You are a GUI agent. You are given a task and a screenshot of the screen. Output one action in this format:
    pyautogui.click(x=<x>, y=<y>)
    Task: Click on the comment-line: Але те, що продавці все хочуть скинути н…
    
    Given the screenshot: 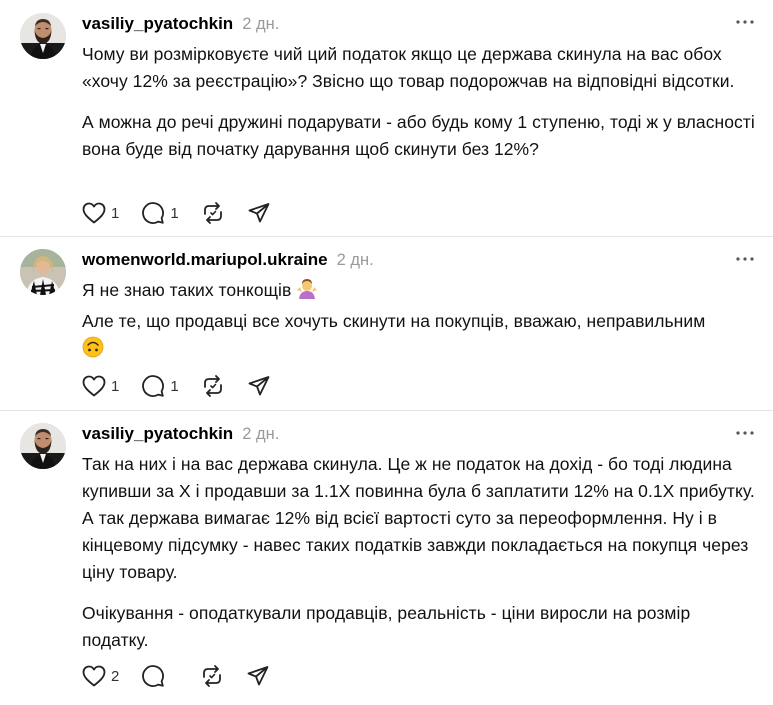 What is the action you would take?
    pyautogui.click(x=394, y=321)
    